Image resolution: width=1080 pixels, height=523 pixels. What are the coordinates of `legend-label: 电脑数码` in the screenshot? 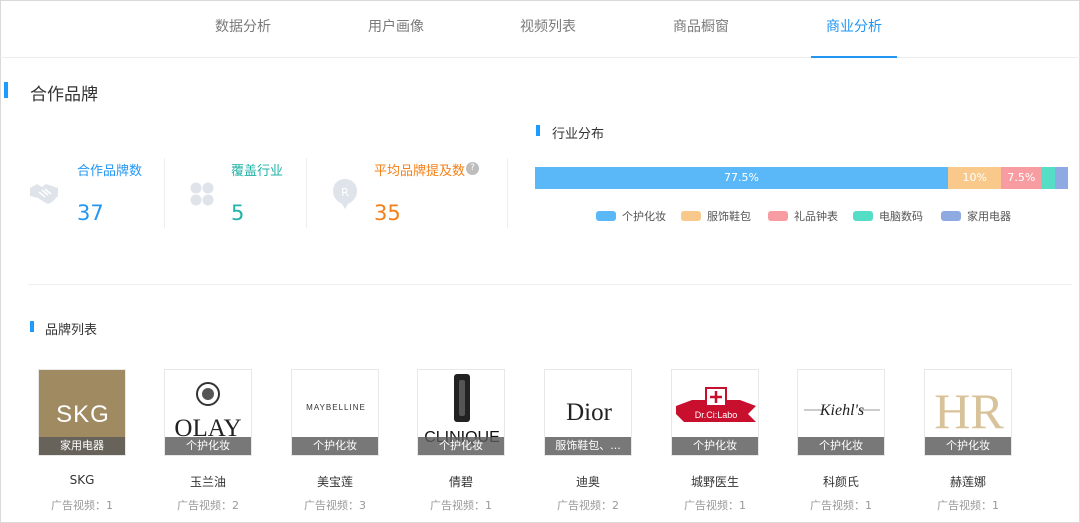 It's located at (901, 216).